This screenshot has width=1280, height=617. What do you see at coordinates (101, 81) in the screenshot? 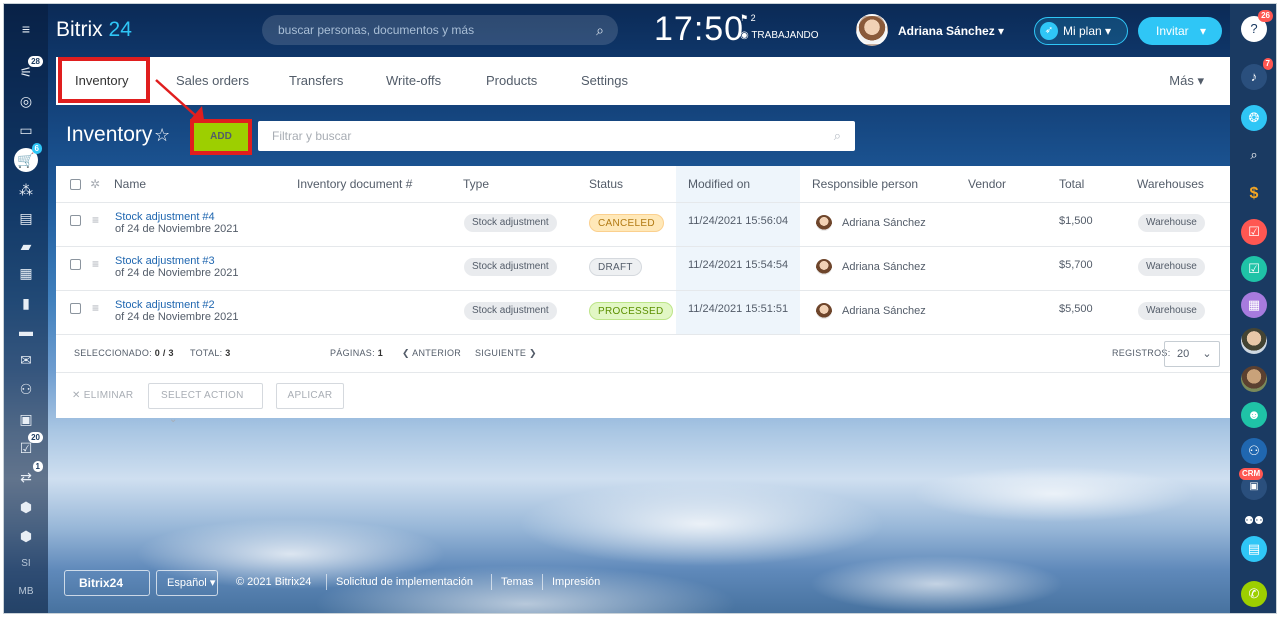
I see `tab-inventory: Inventory` at bounding box center [101, 81].